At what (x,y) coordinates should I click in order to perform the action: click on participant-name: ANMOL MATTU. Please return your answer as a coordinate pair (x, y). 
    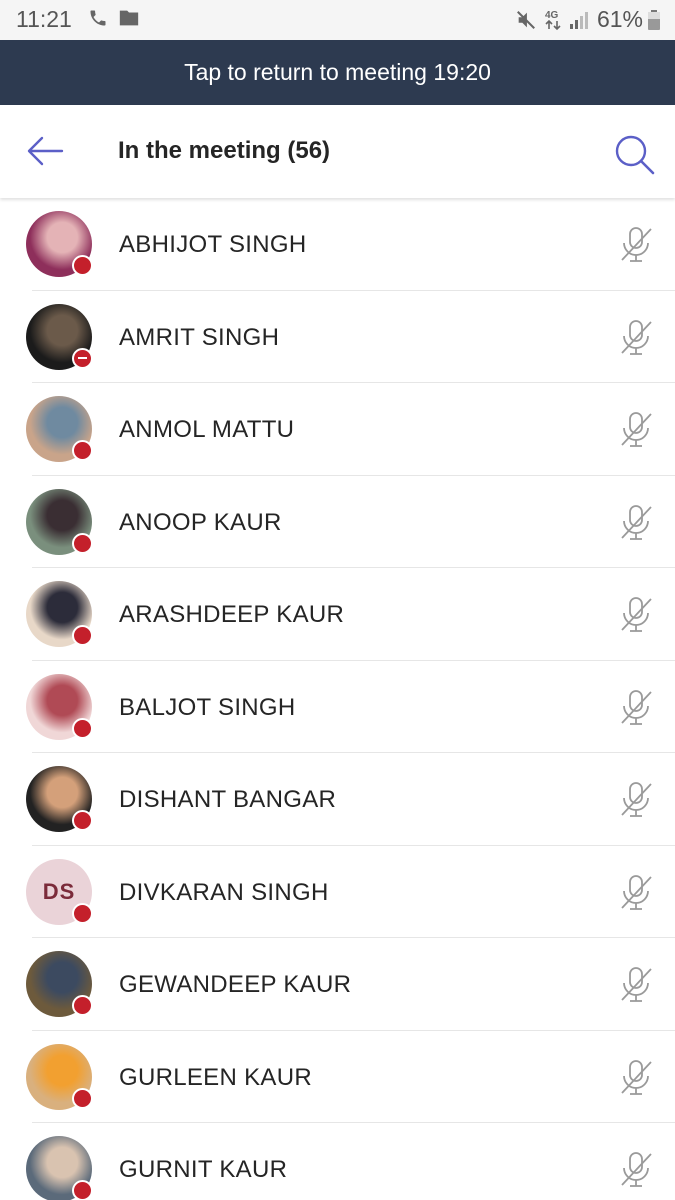
    Looking at the image, I should click on (207, 429).